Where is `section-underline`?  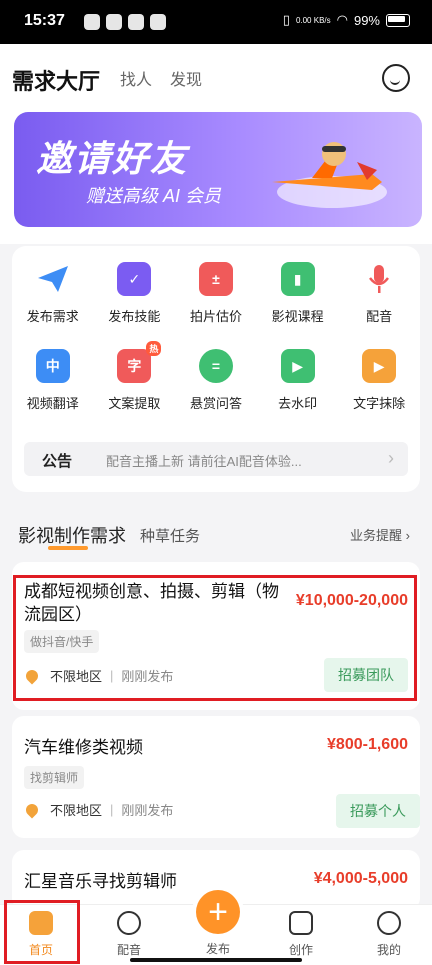
section-underline is located at coordinates (68, 548).